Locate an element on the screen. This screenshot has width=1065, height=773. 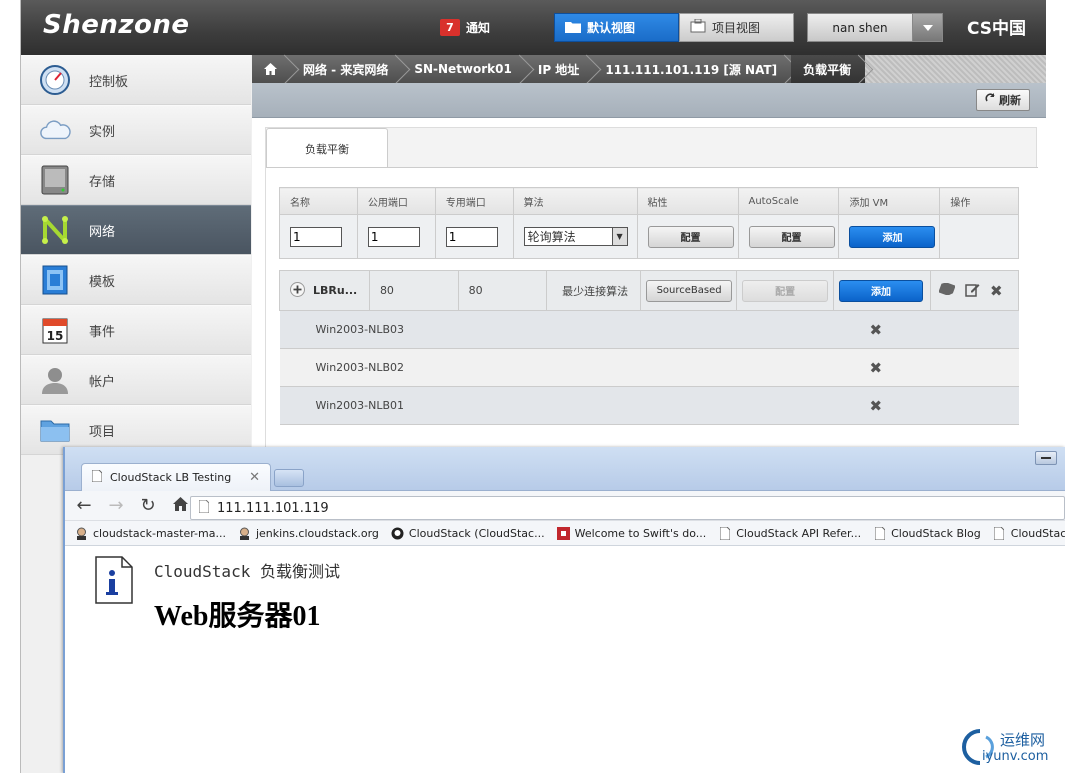
username: nan shen is located at coordinates (860, 27).